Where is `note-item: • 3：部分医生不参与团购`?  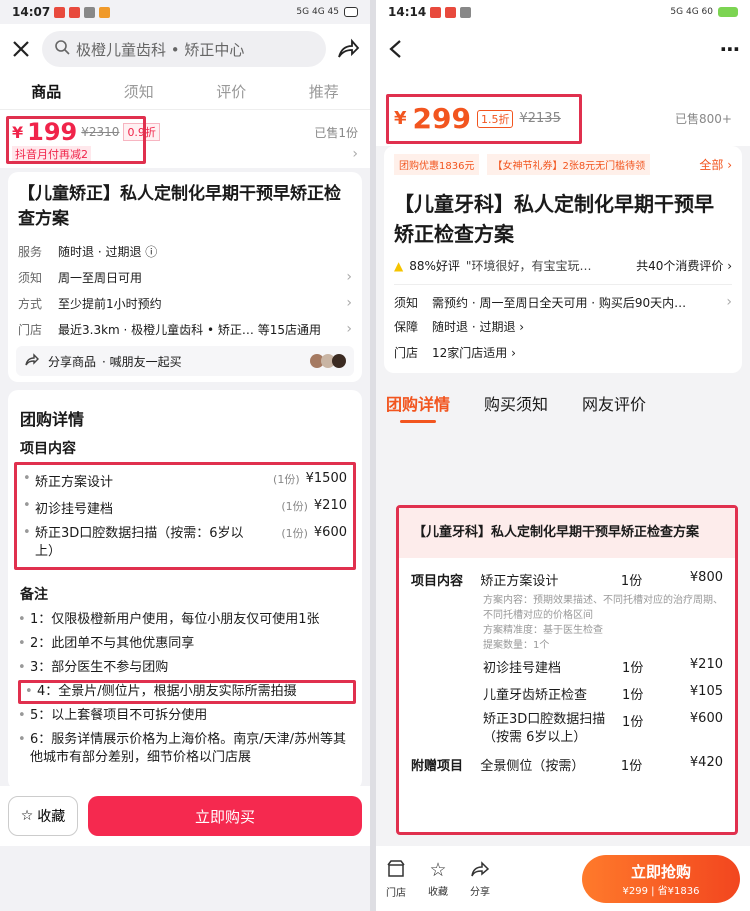 note-item: • 3：部分医生不参与团购 is located at coordinates (93, 667).